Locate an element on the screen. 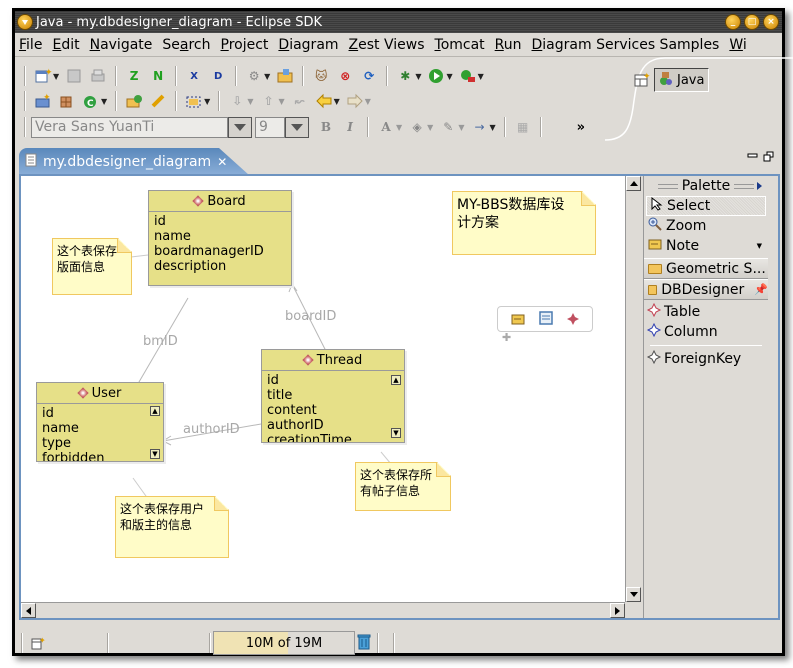 This screenshot has width=793, height=668. note-title: MY-BBS数据库设 计方案 is located at coordinates (524, 223).